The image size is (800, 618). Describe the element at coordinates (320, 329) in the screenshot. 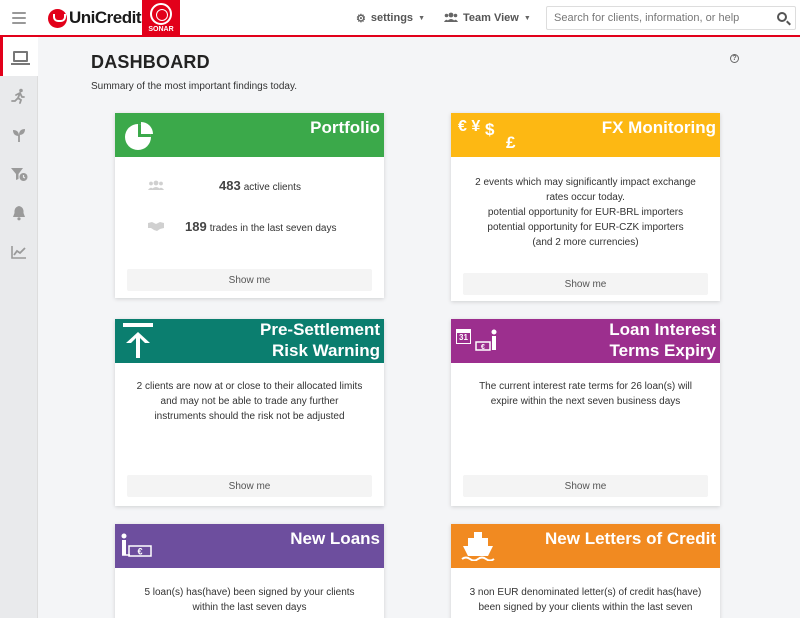

I see `pre-settlement-title-line-1: Pre-Settlement` at that location.